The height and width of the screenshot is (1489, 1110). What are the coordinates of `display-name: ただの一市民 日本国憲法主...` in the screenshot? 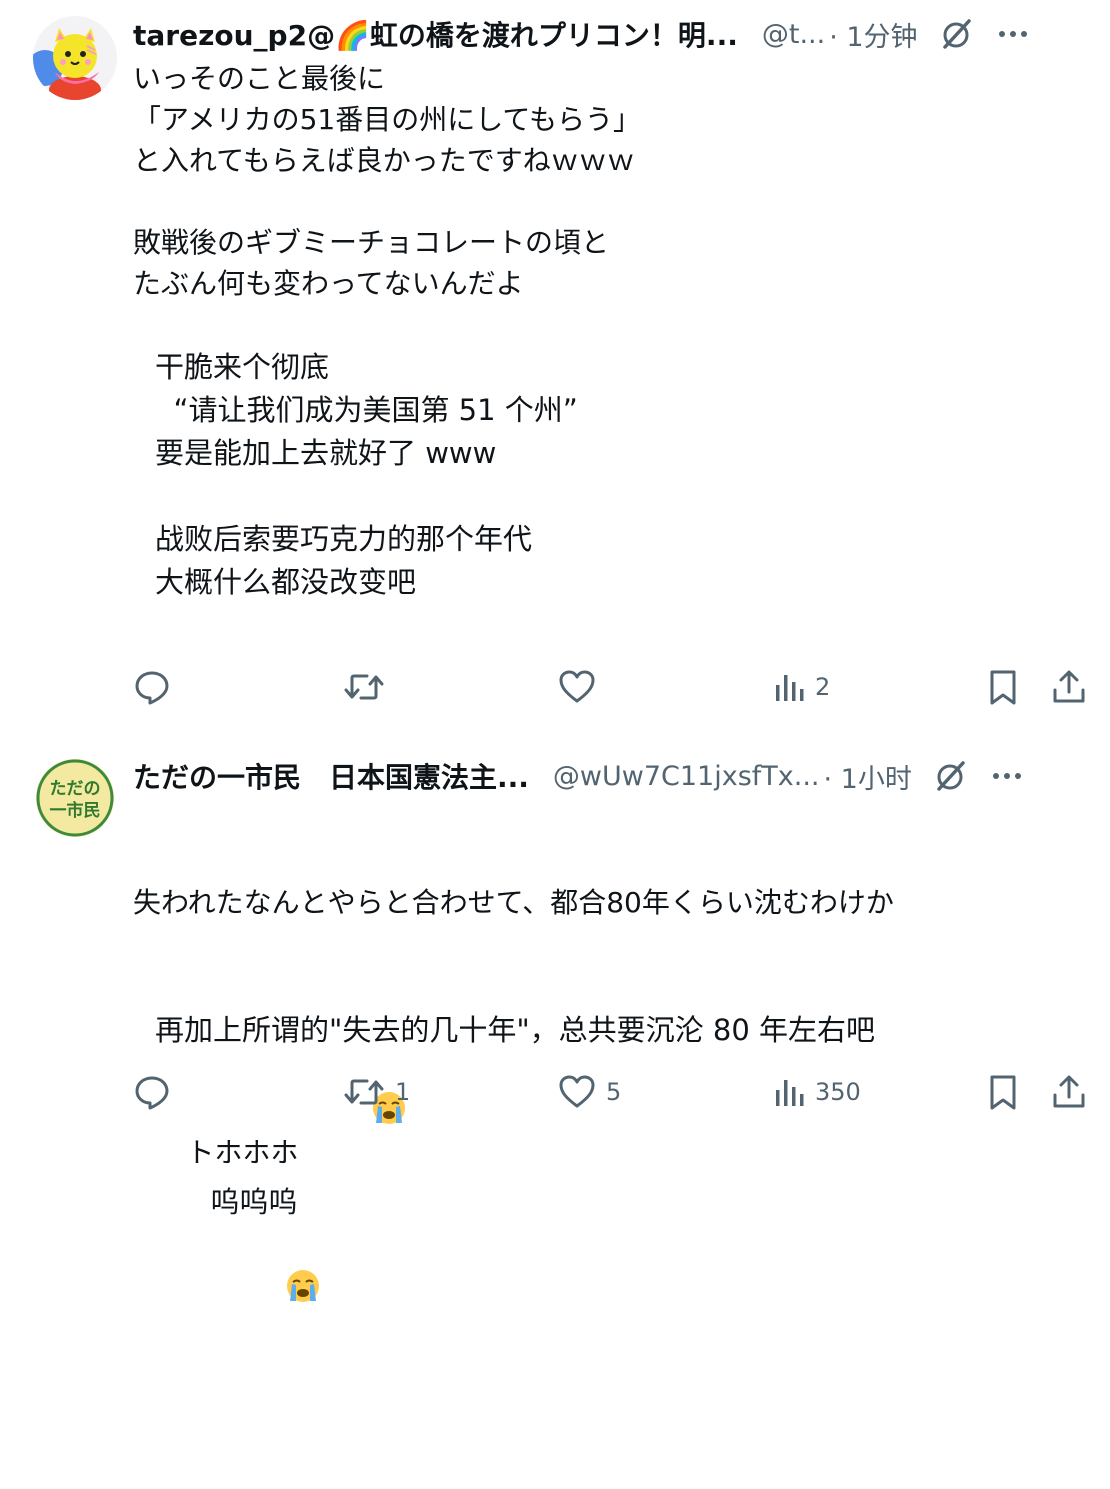 It's located at (331, 776).